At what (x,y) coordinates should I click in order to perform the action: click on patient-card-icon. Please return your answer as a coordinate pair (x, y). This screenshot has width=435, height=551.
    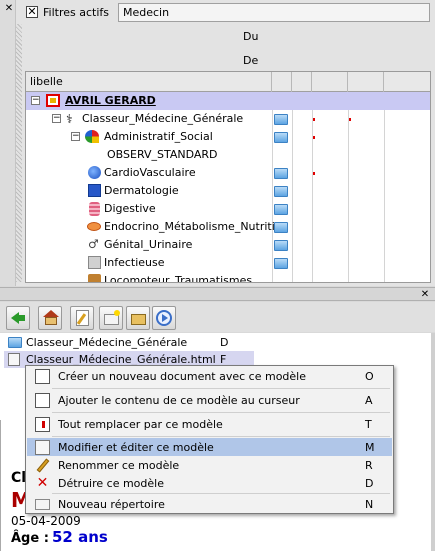
    Looking at the image, I should click on (53, 100).